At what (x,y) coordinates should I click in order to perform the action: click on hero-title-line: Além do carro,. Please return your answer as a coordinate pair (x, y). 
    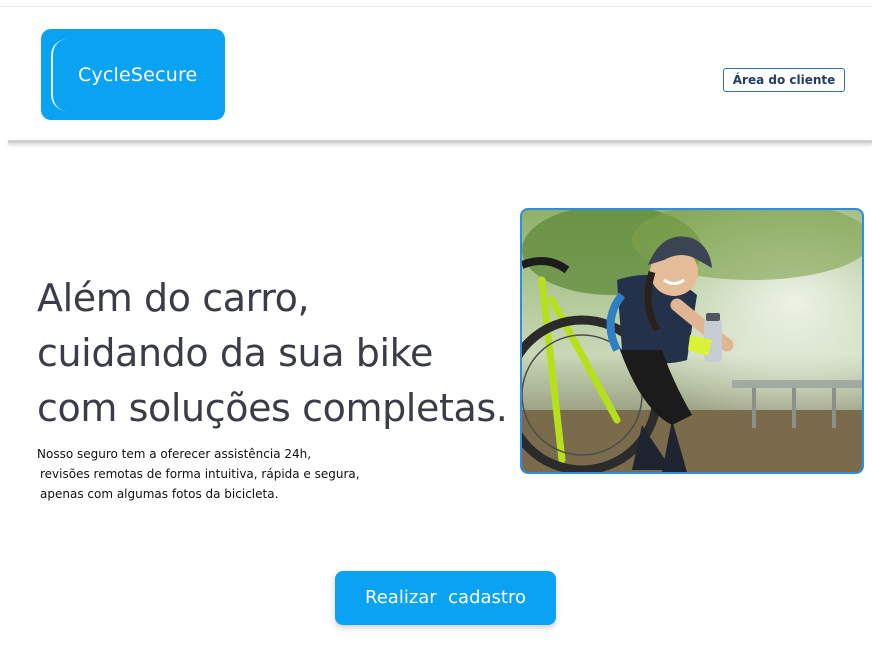
    Looking at the image, I should click on (173, 298).